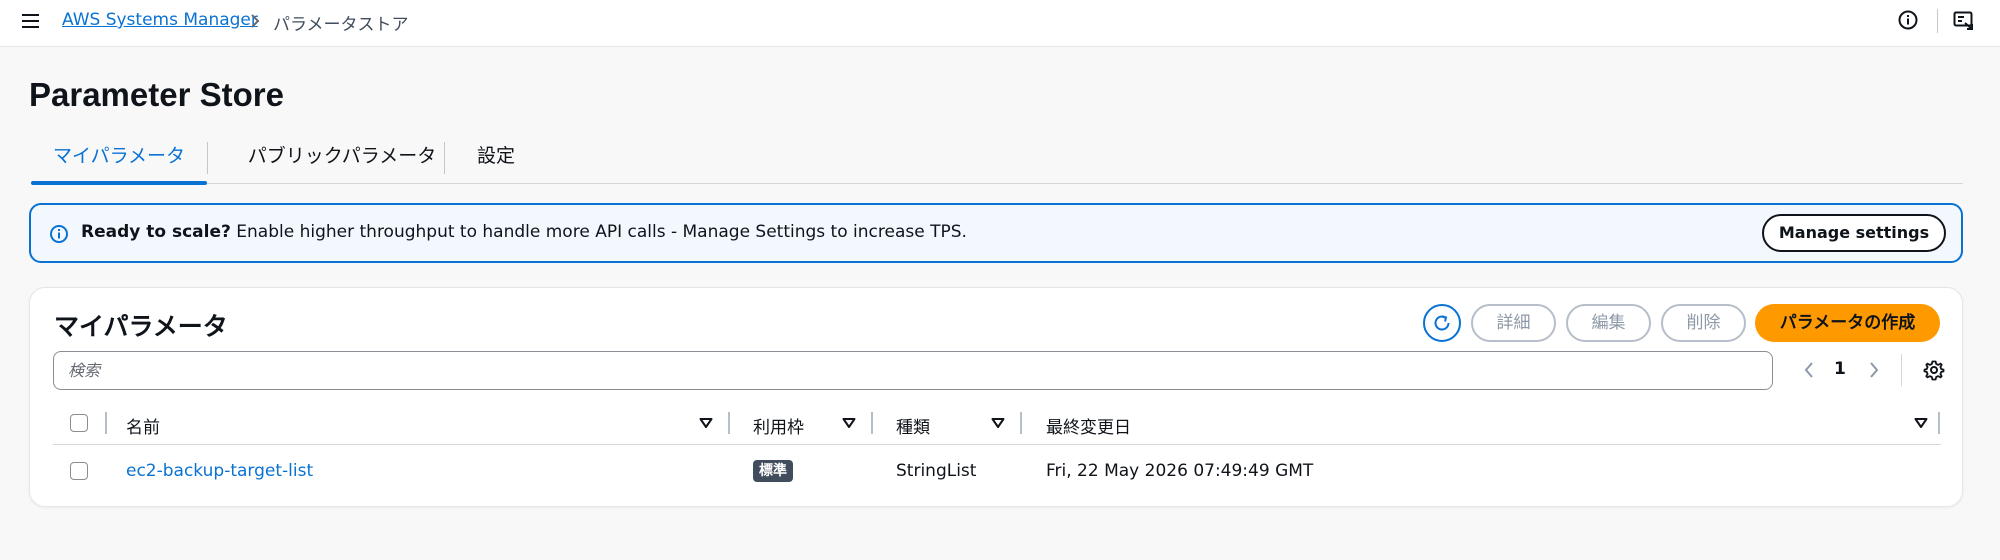  I want to click on table-header-row: 名前 利用枠 種類 最終変更日, so click(997, 424).